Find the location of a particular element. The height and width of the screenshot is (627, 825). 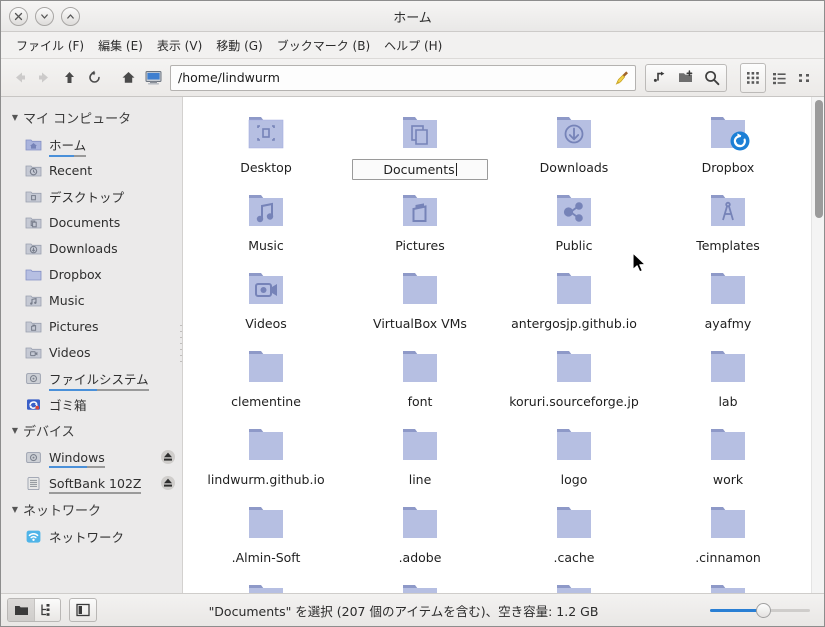

file-name: line is located at coordinates (420, 479).